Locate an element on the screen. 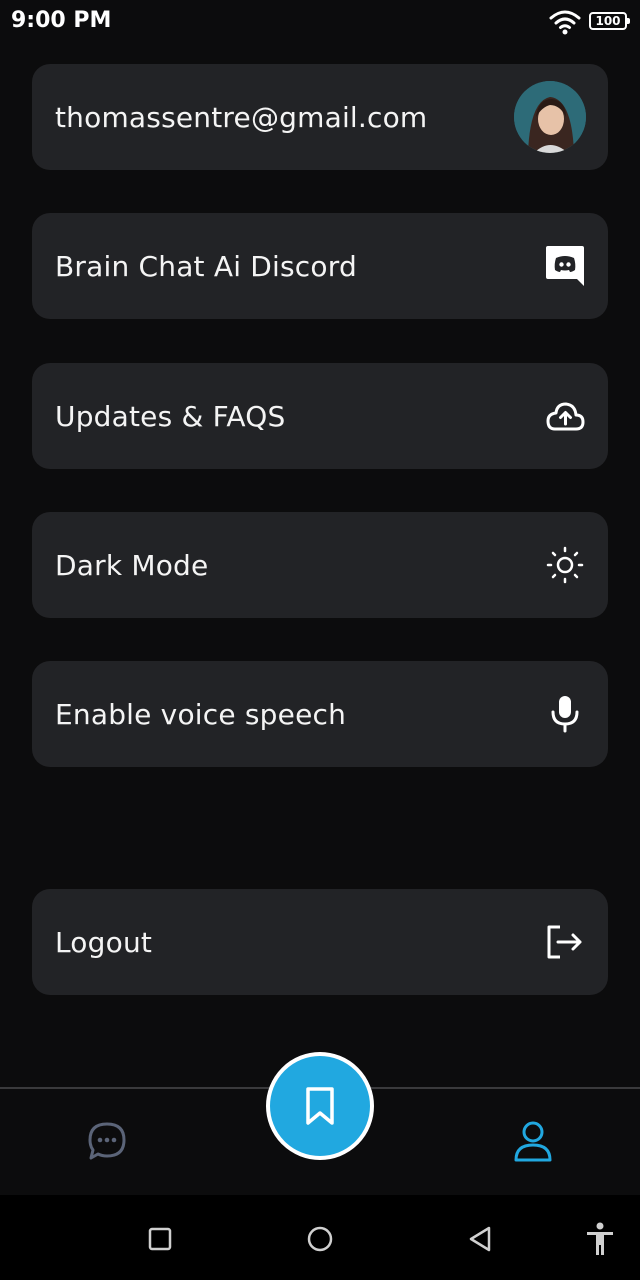  voice-speech-item: Enable voice speech is located at coordinates (320, 714).